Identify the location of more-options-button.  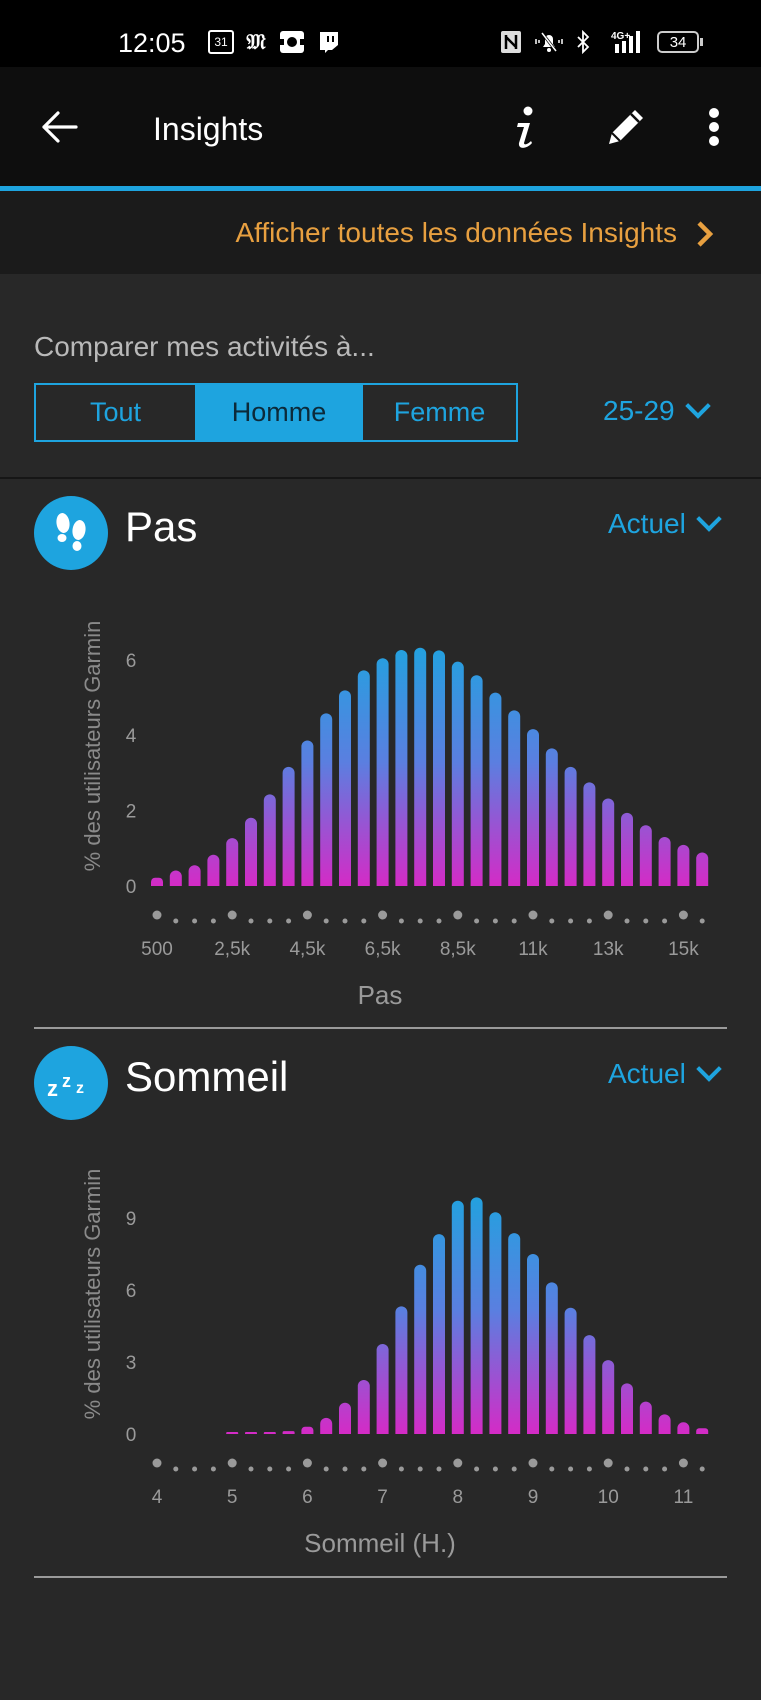
(714, 127).